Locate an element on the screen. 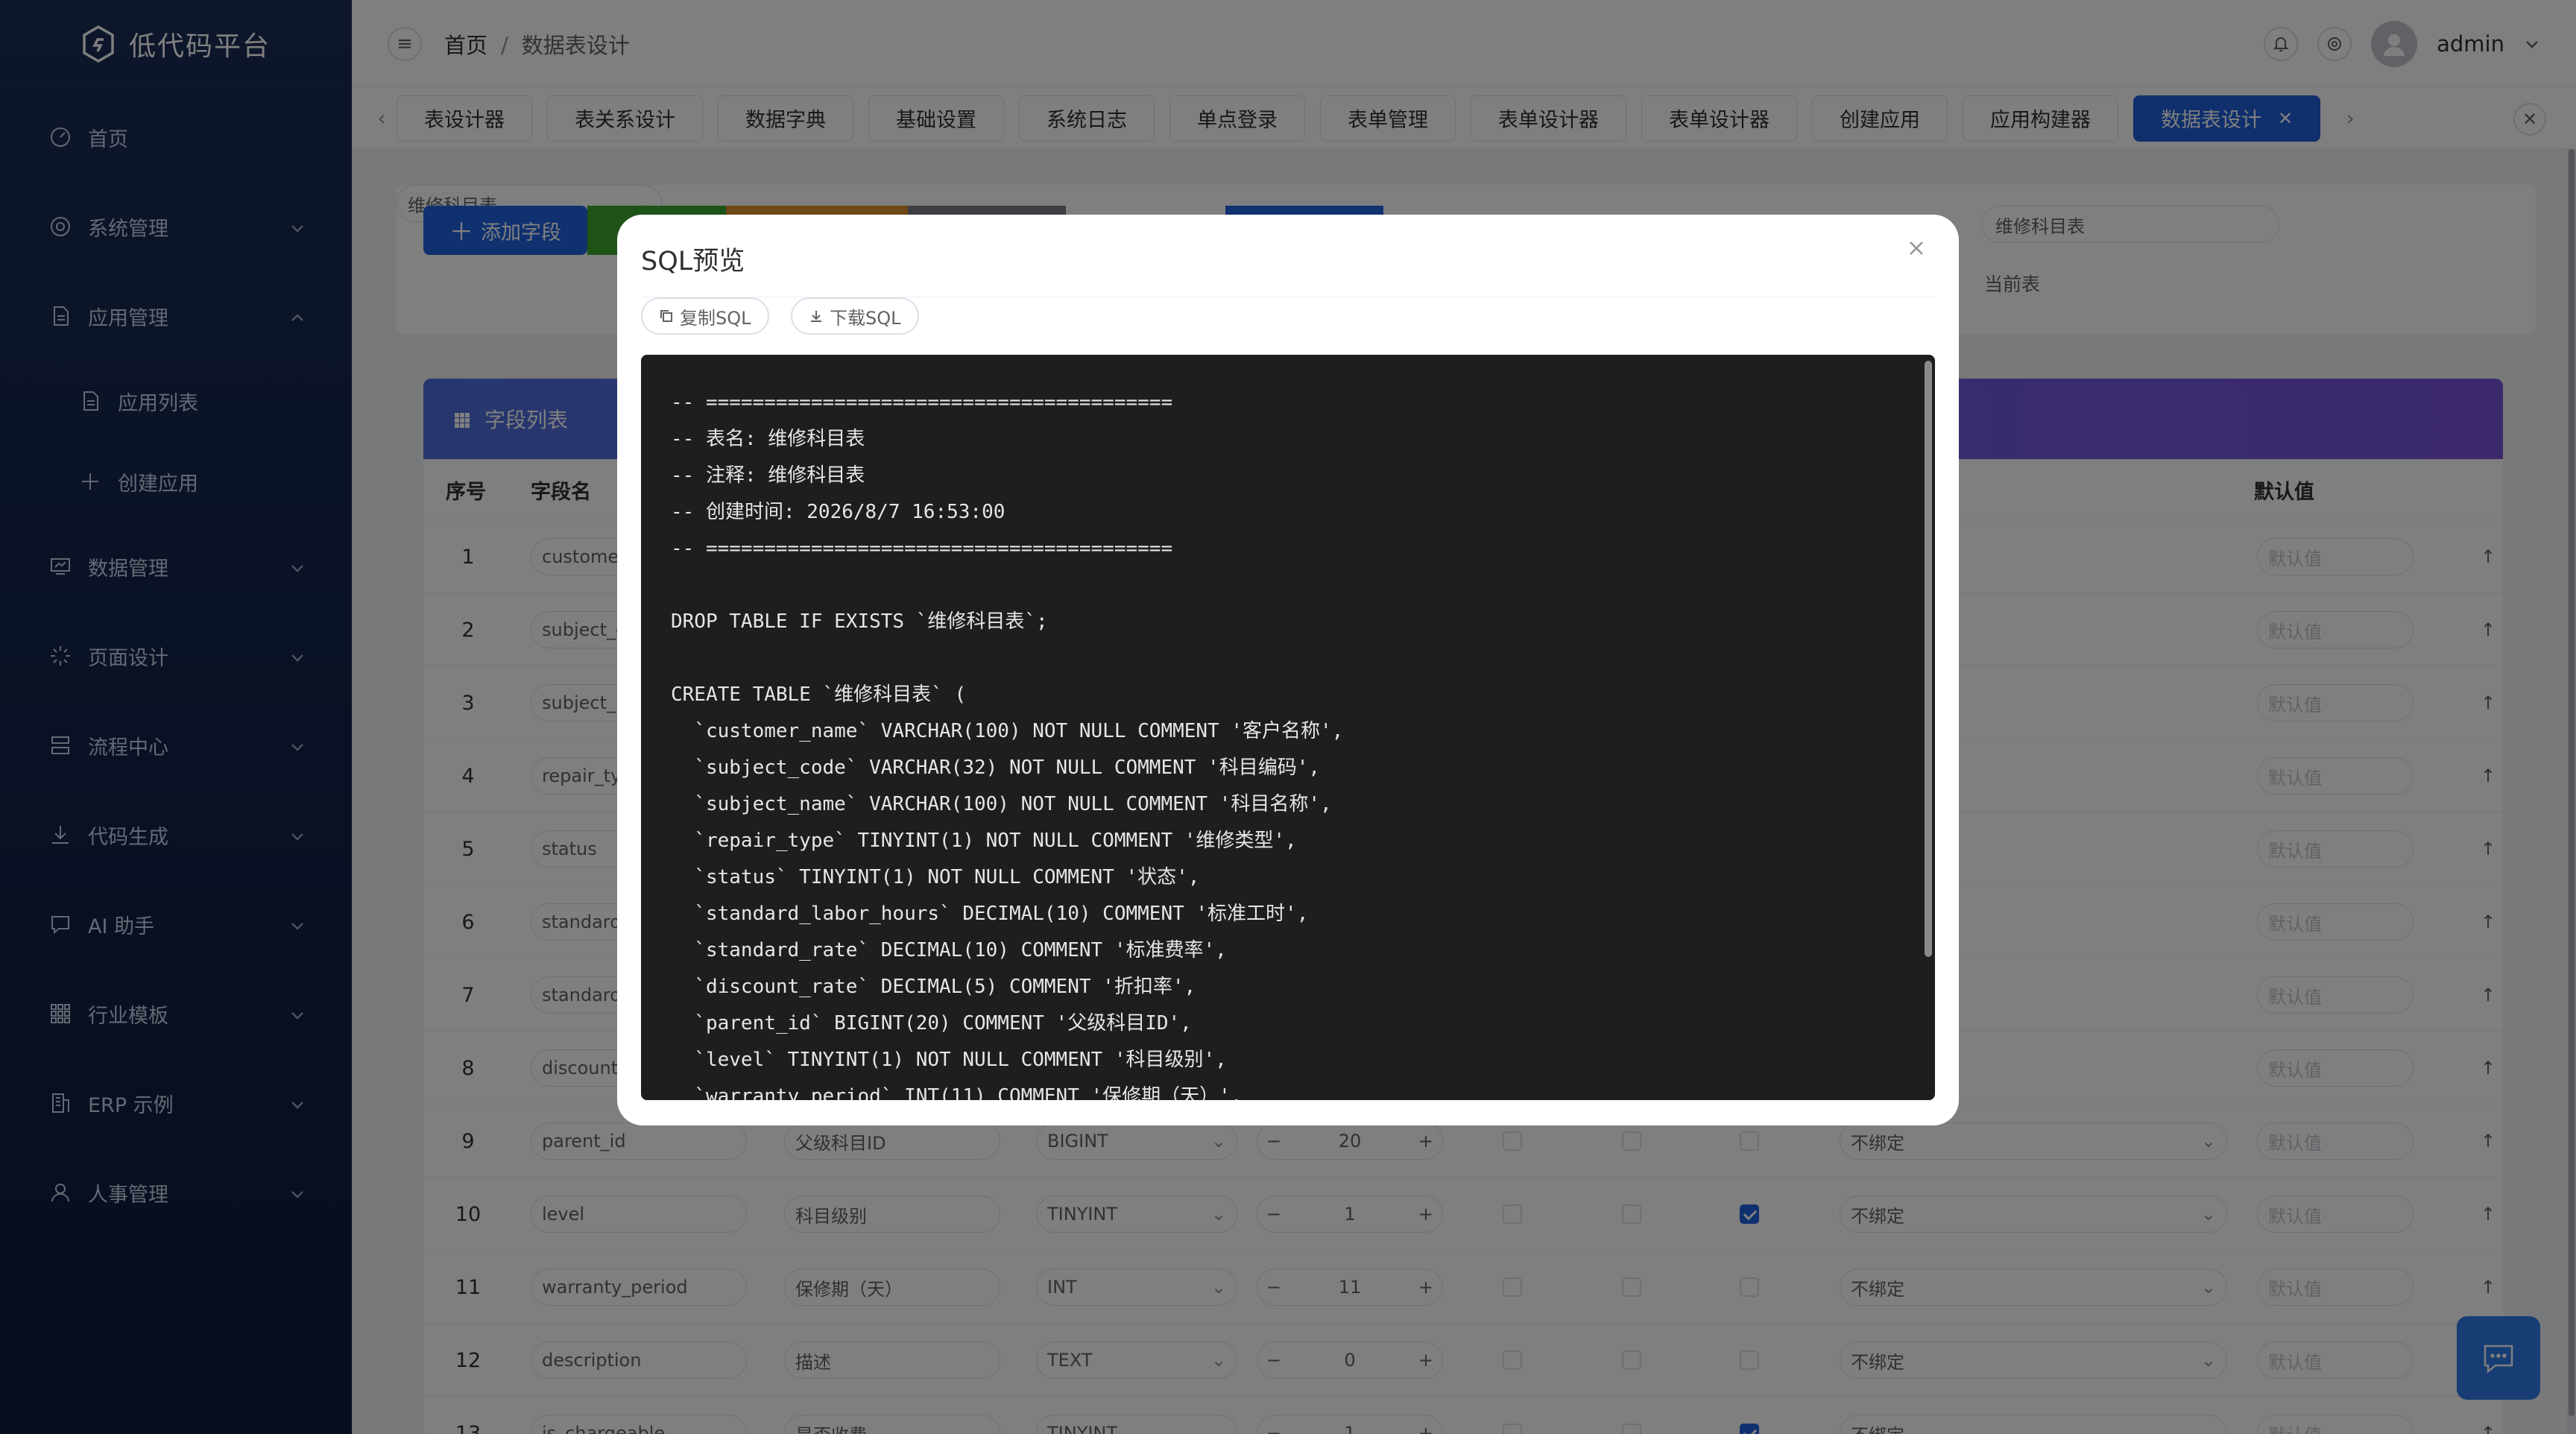  download-icon is located at coordinates (816, 317).